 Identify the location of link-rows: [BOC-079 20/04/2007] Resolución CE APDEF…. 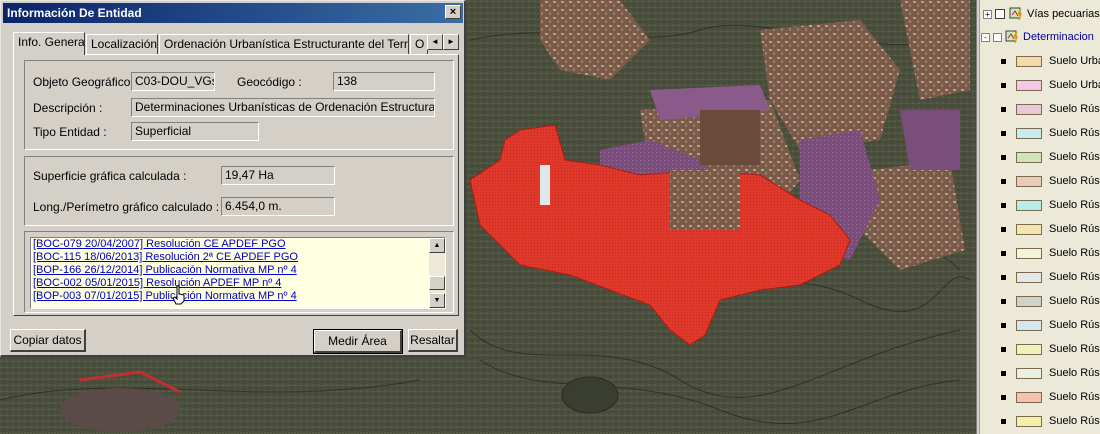
(238, 270).